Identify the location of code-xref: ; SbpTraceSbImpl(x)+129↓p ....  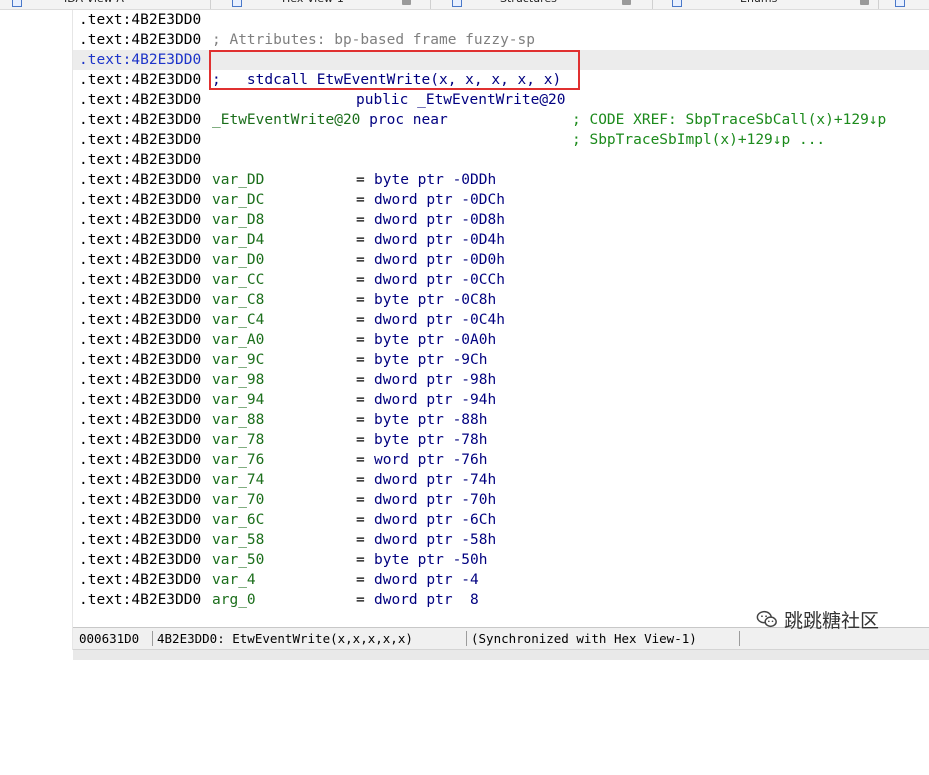
(698, 140).